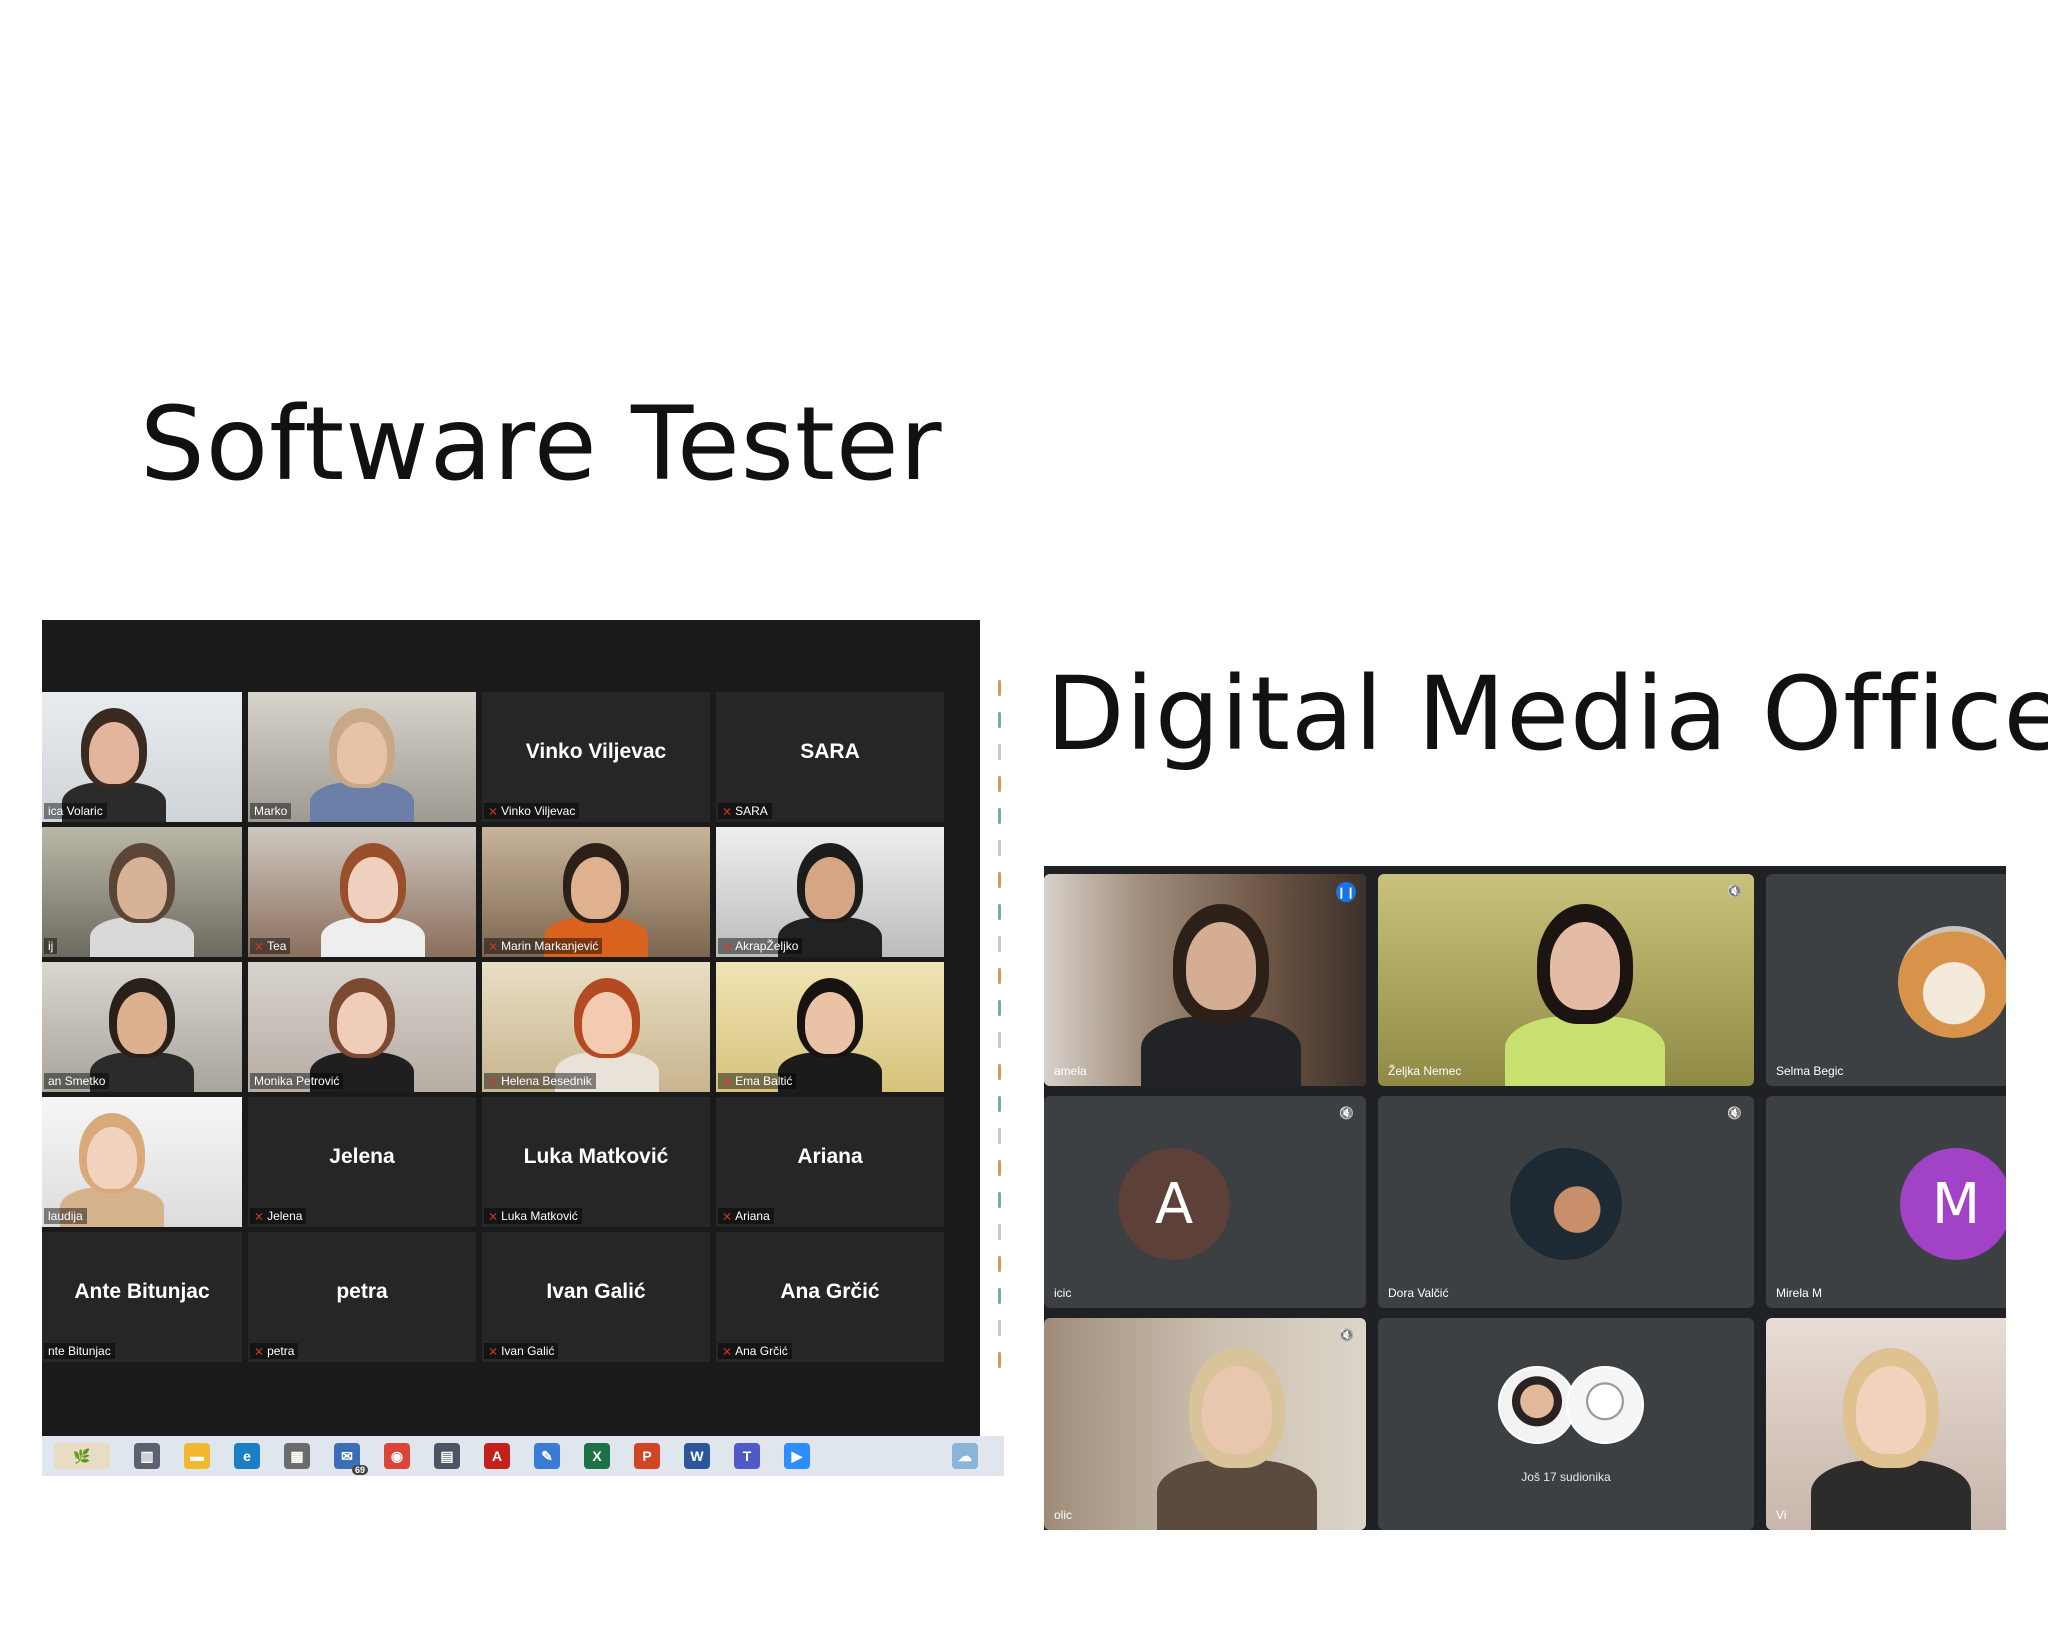 The height and width of the screenshot is (1632, 2048). I want to click on teams-icon: T, so click(747, 1456).